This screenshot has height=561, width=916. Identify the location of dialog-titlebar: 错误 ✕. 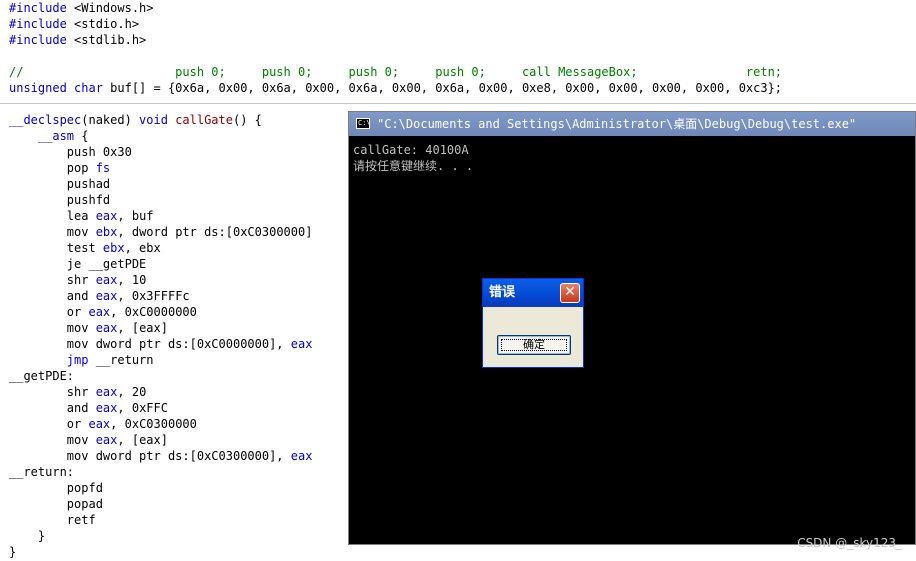
(533, 293).